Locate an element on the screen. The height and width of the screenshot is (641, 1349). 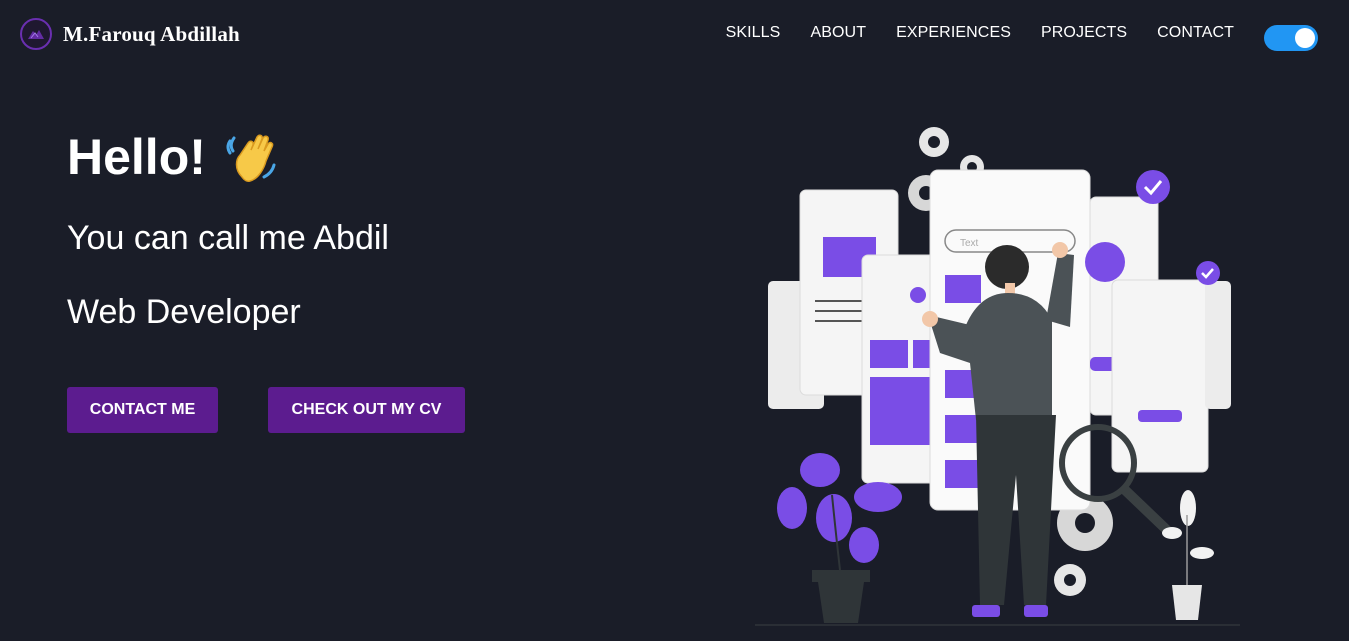
check-out-cv-button: CHECK OUT MY CV is located at coordinates (366, 410).